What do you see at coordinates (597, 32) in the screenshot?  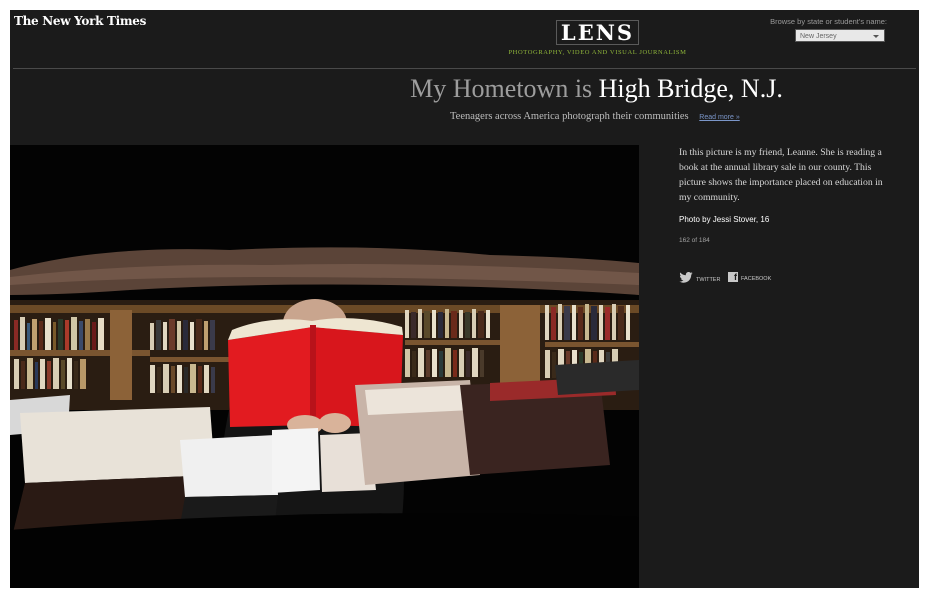 I see `lens-logo: LENS` at bounding box center [597, 32].